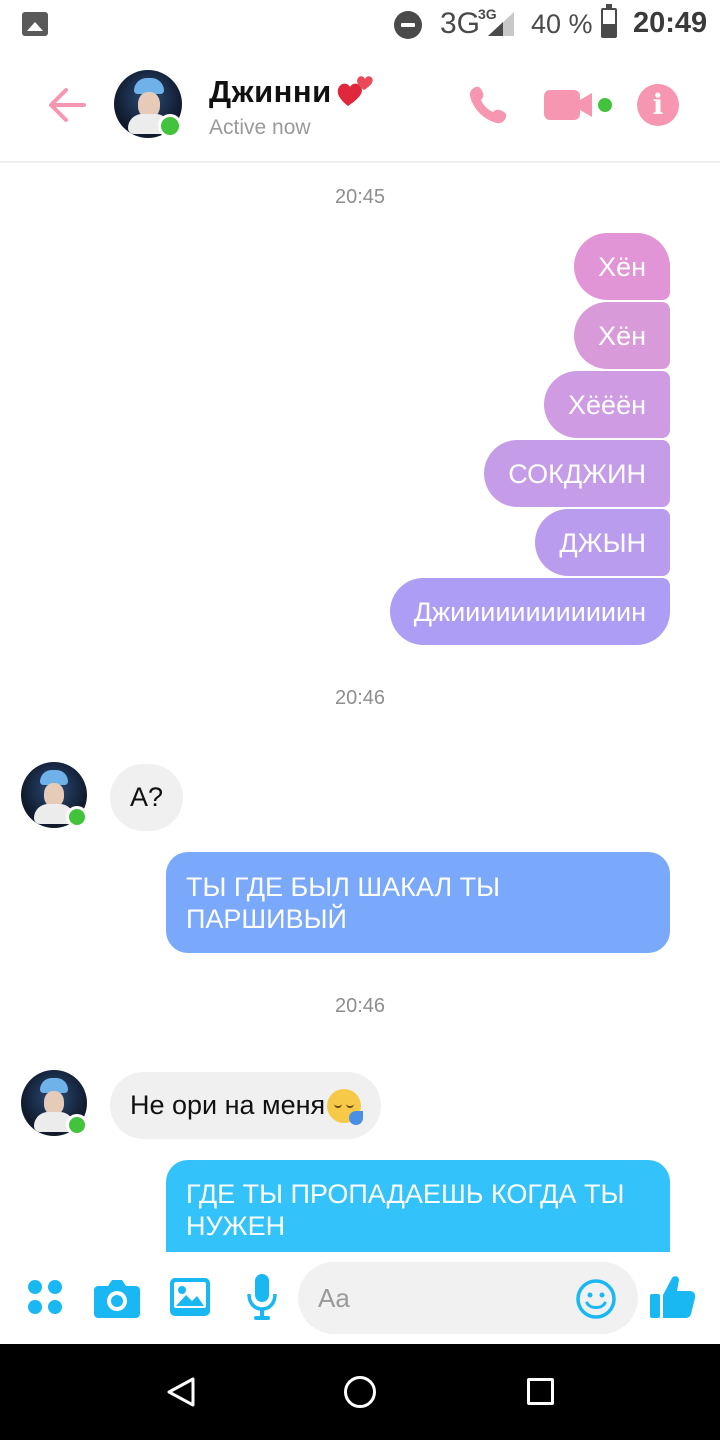  I want to click on camera-icon, so click(117, 1297).